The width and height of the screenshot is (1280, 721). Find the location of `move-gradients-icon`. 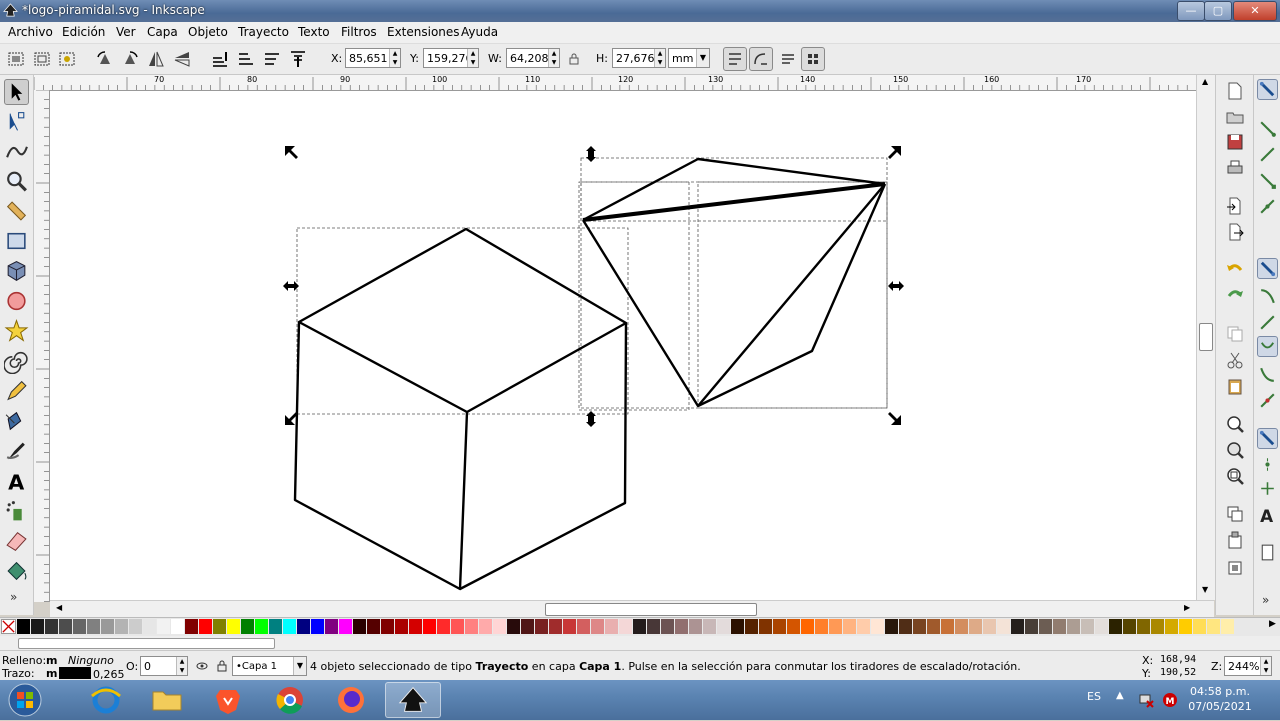

move-gradients-icon is located at coordinates (788, 59).